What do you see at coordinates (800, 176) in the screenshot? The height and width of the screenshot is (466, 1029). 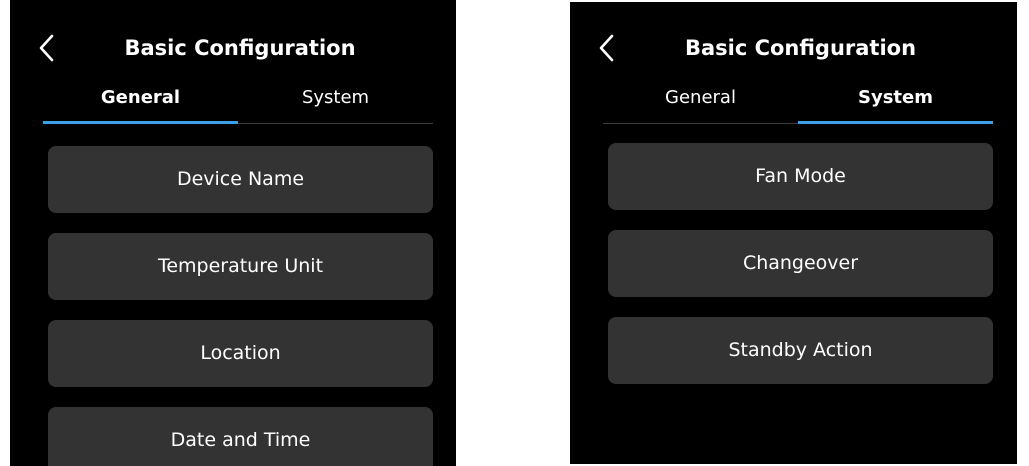 I see `fan-mode-button: Fan Mode` at bounding box center [800, 176].